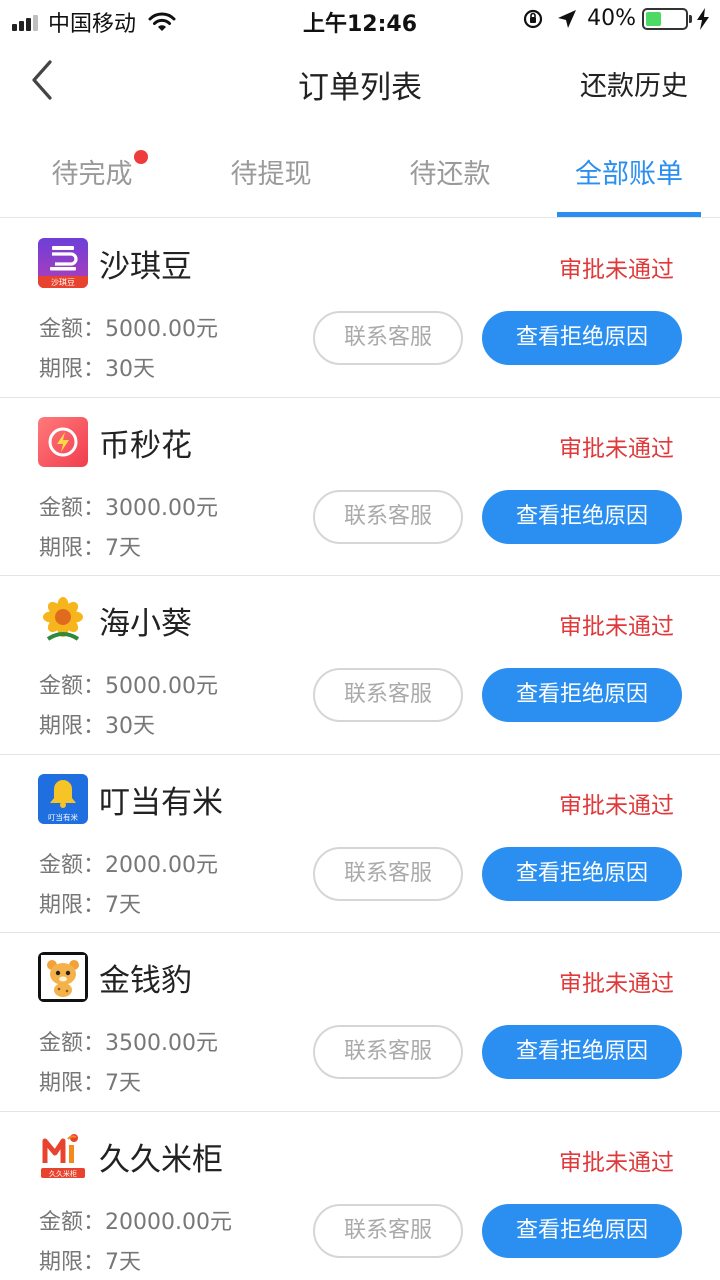 This screenshot has height=1280, width=720. I want to click on jiujiumigui-logo-icon: 久久米柜, so click(63, 1155).